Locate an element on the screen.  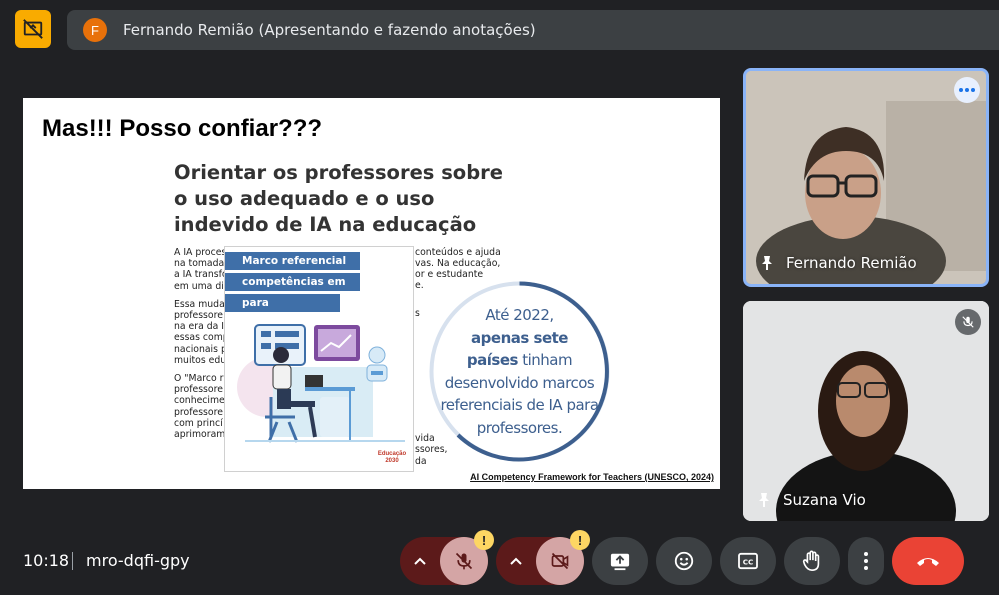
presenting-logo-button is located at coordinates (33, 29).